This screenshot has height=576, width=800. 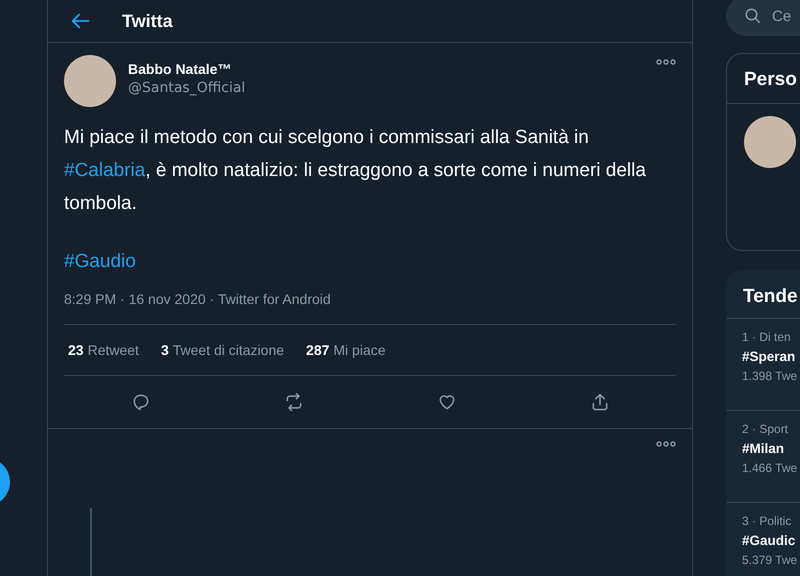 What do you see at coordinates (763, 294) in the screenshot?
I see `section-title: Tende` at bounding box center [763, 294].